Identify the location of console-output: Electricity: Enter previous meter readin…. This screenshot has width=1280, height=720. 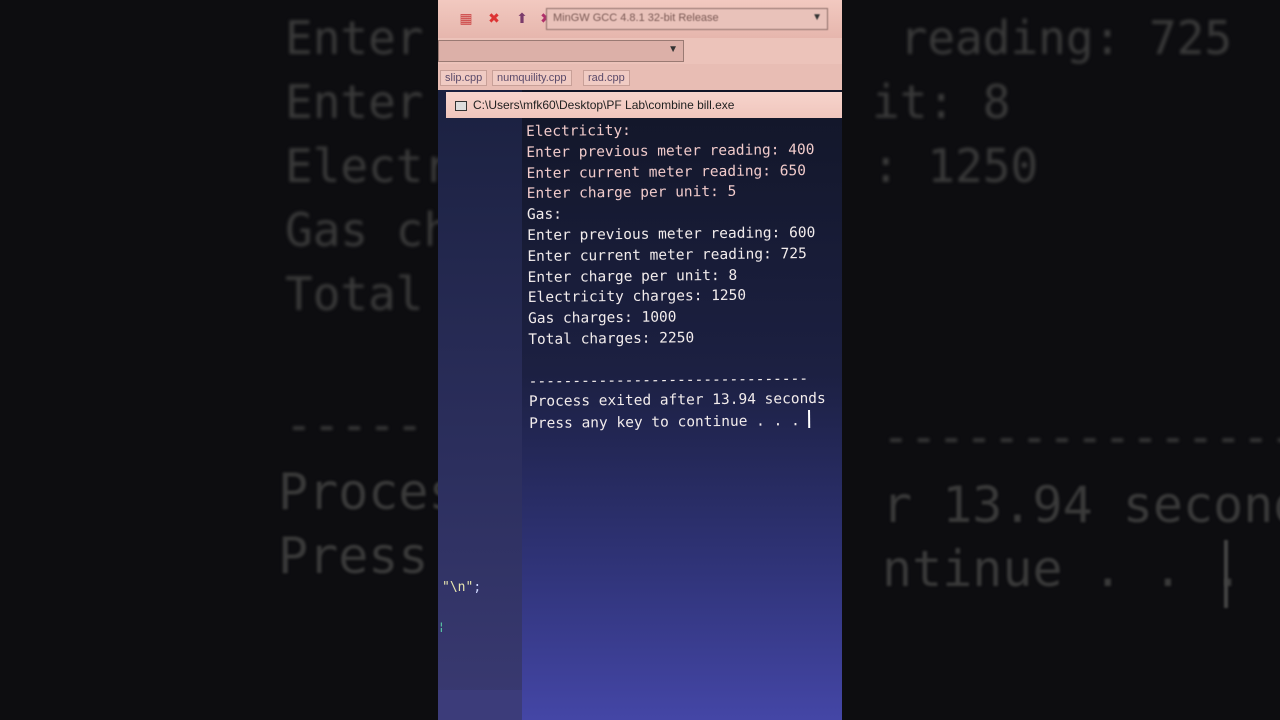
(684, 277).